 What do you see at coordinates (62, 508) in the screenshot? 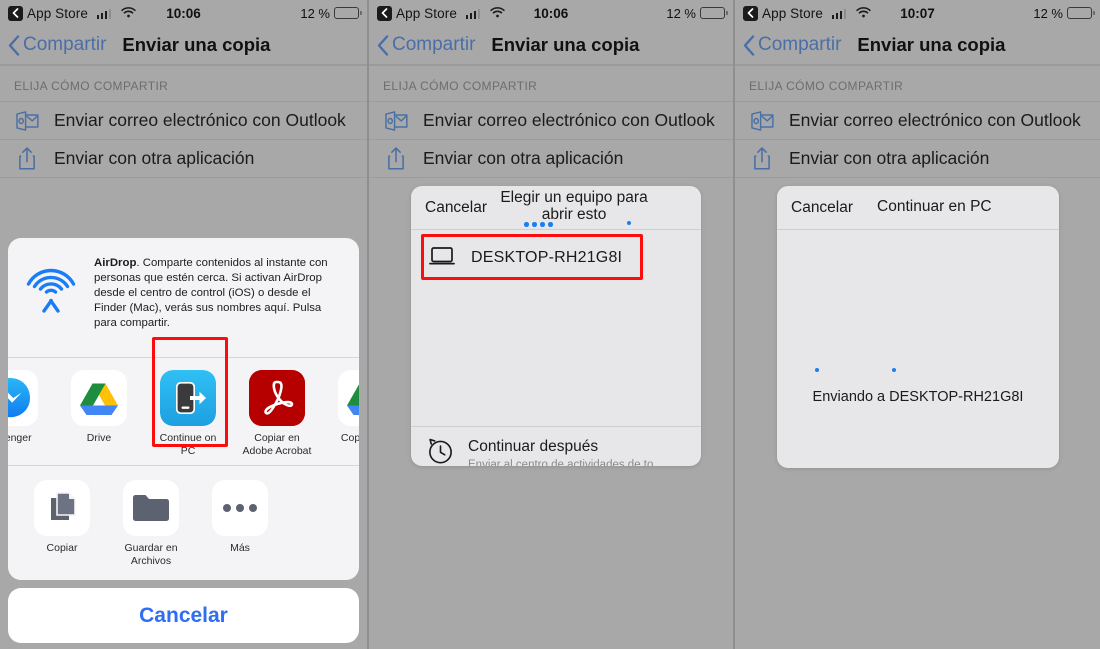
I see `copy-icon` at bounding box center [62, 508].